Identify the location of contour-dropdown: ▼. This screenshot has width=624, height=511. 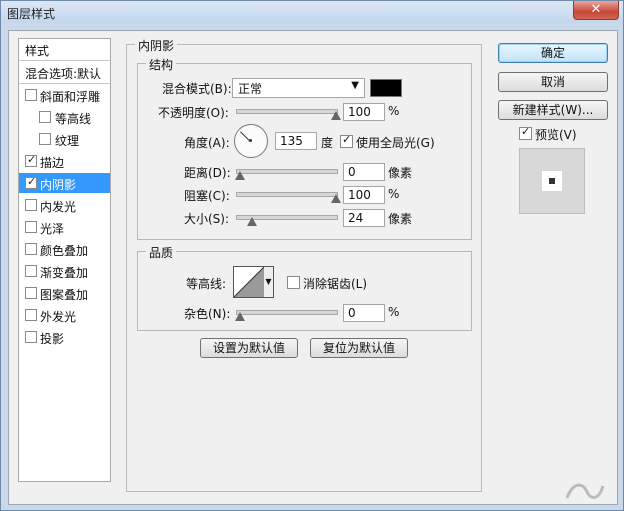
(269, 282).